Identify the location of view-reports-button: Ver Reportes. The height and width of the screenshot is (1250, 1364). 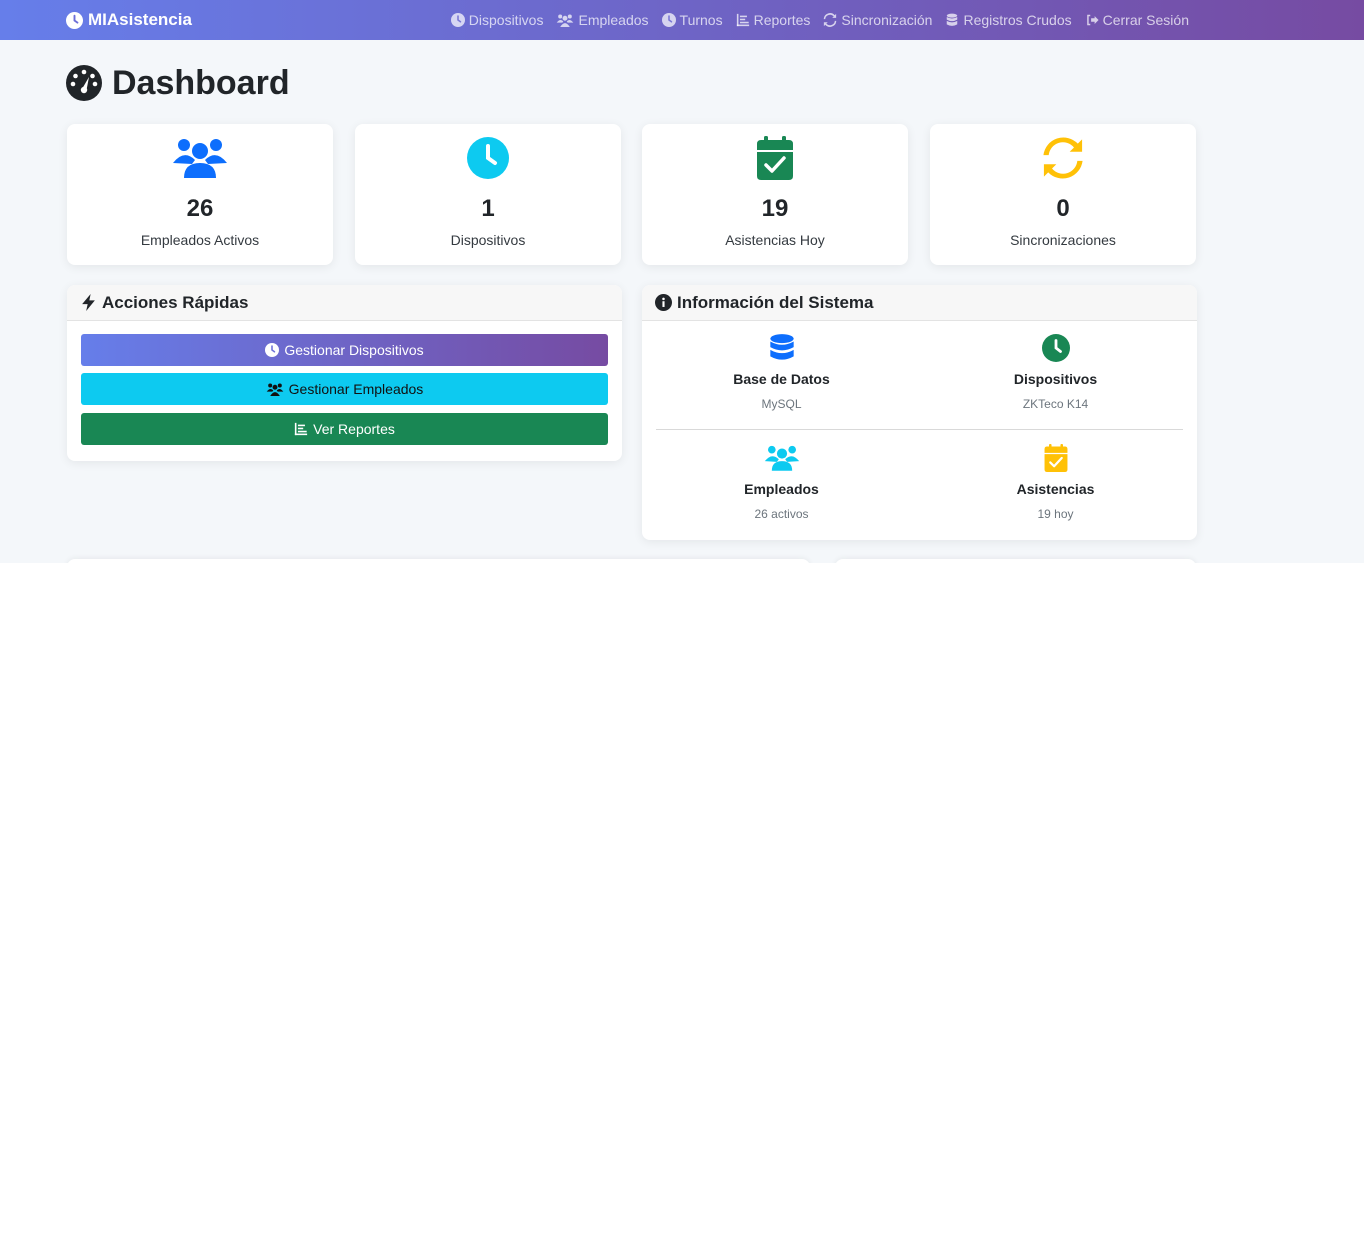
(344, 429).